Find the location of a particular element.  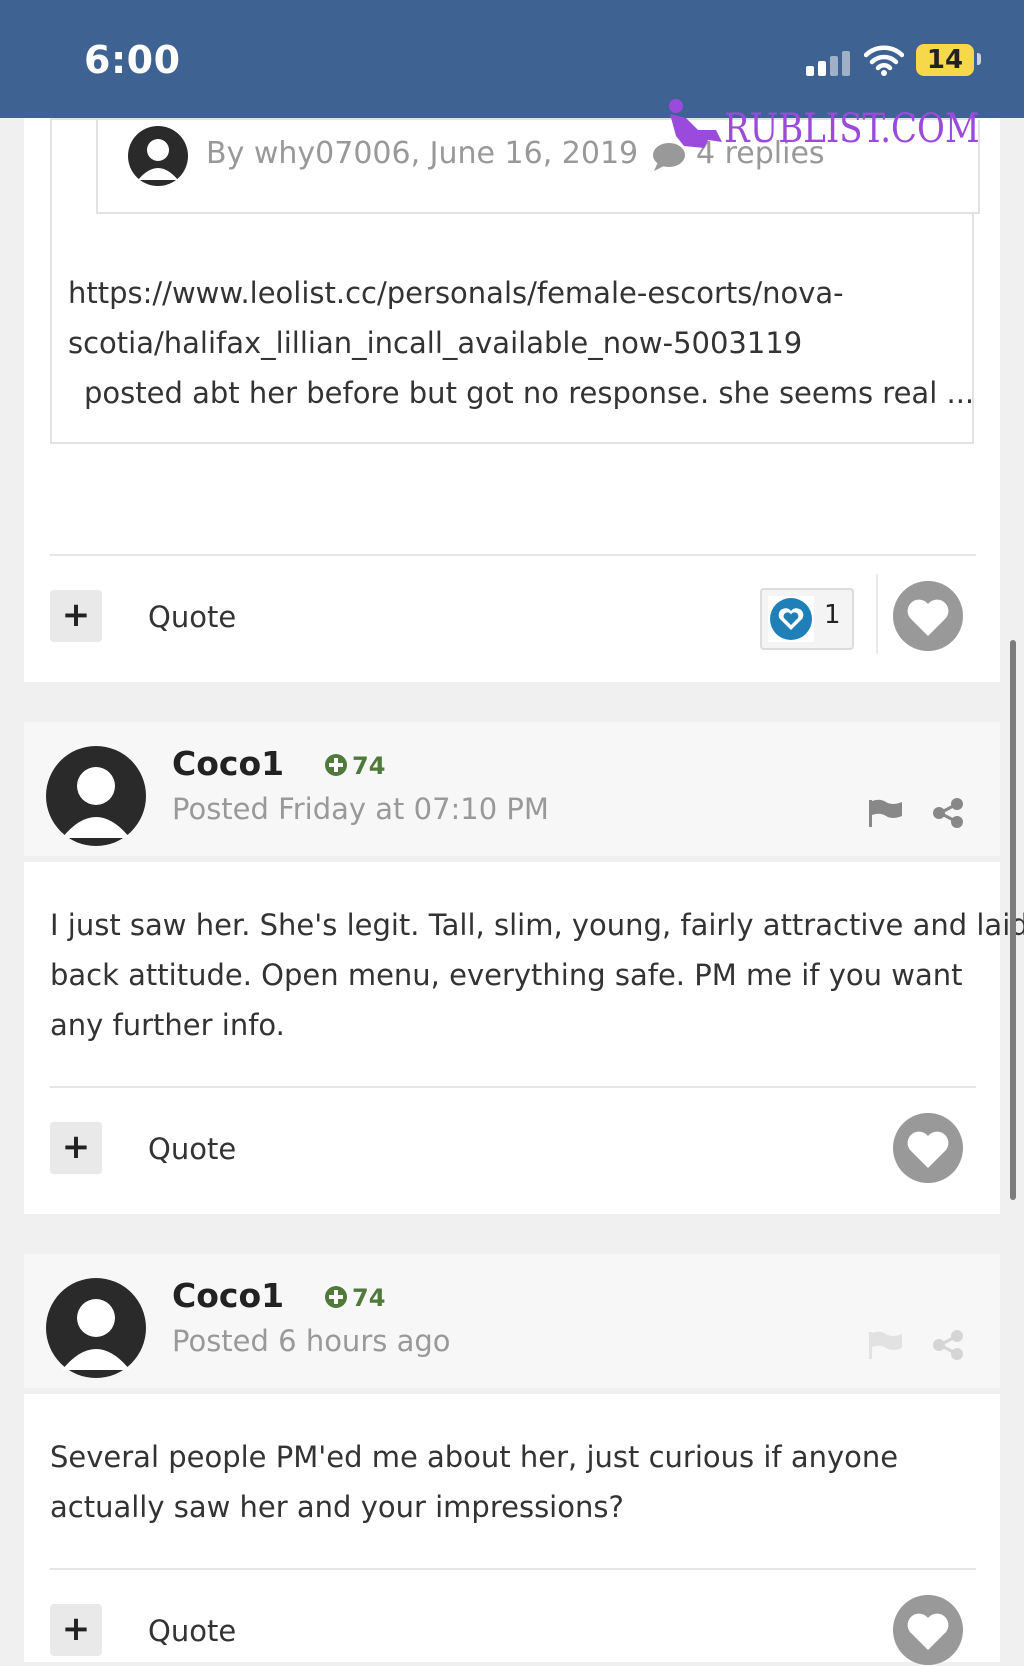

battery-level: 14 is located at coordinates (945, 60).